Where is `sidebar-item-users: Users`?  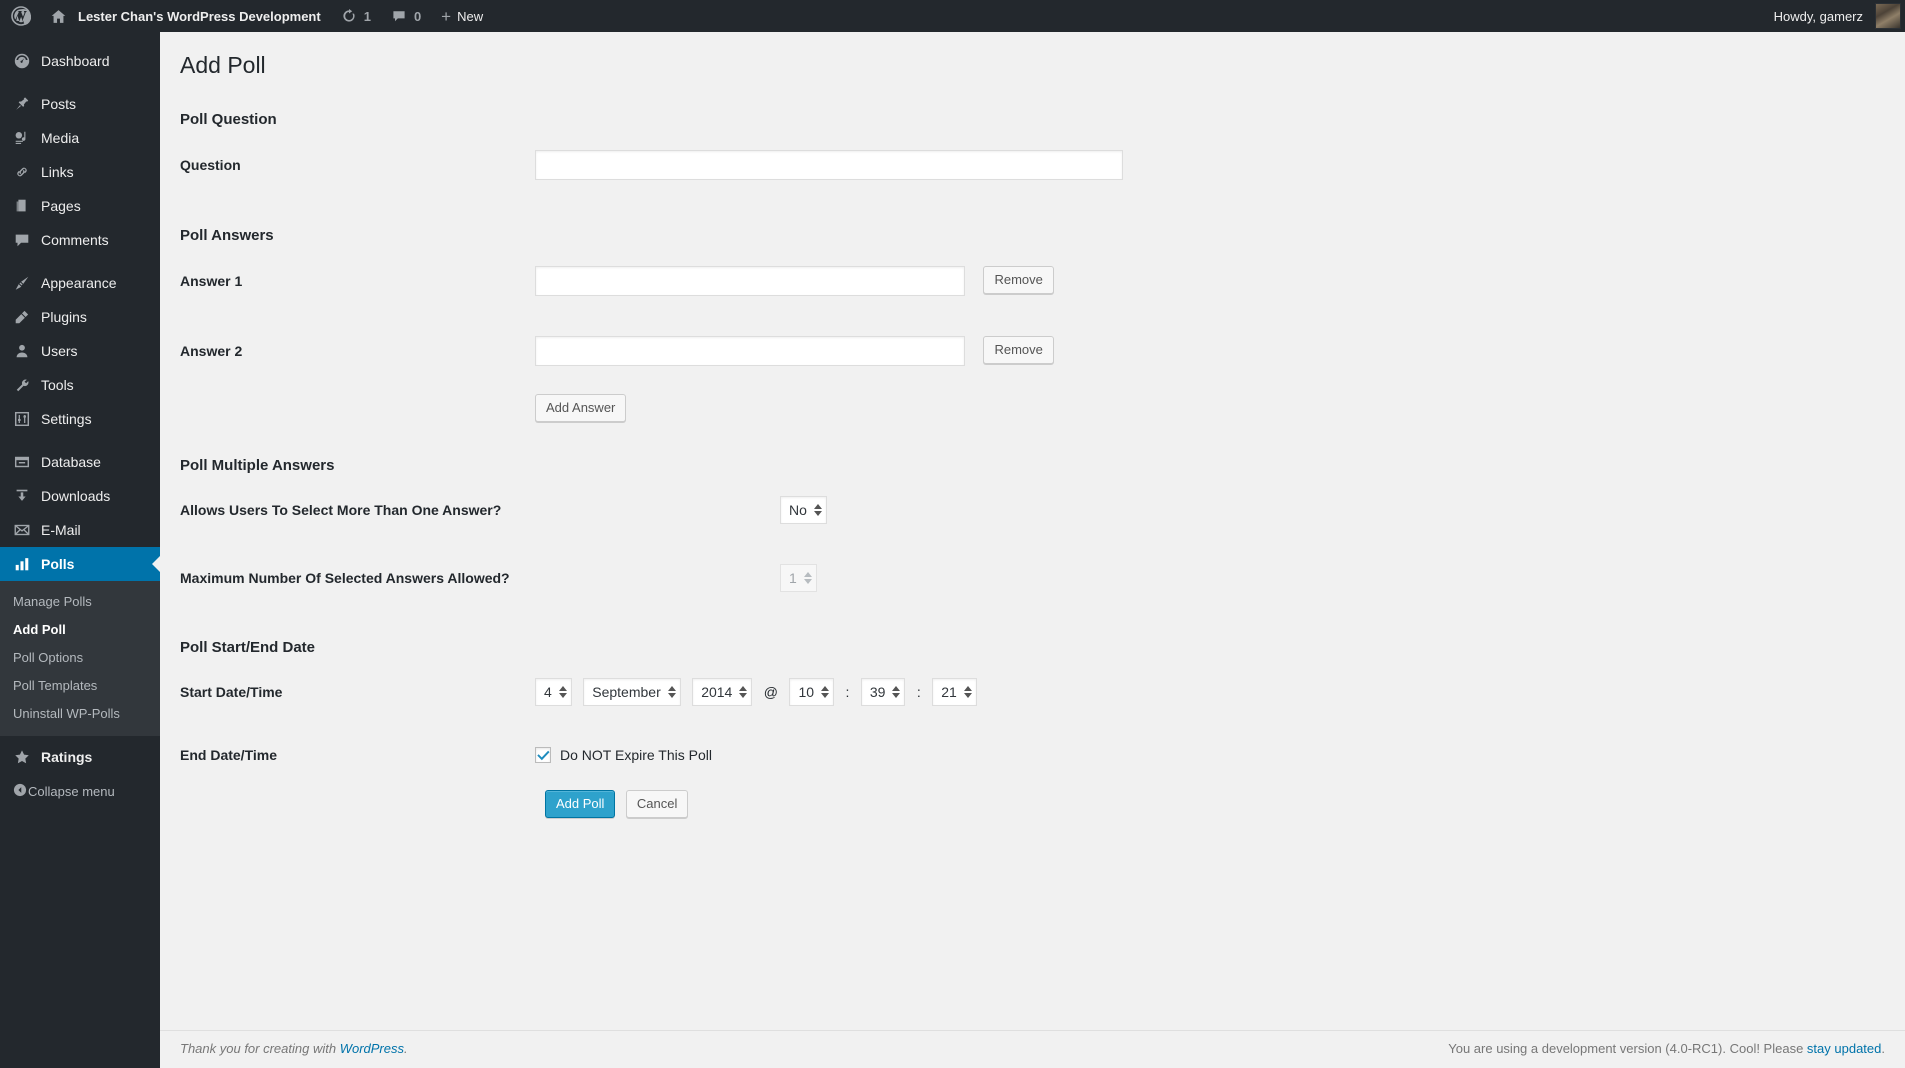
sidebar-item-users: Users is located at coordinates (80, 351).